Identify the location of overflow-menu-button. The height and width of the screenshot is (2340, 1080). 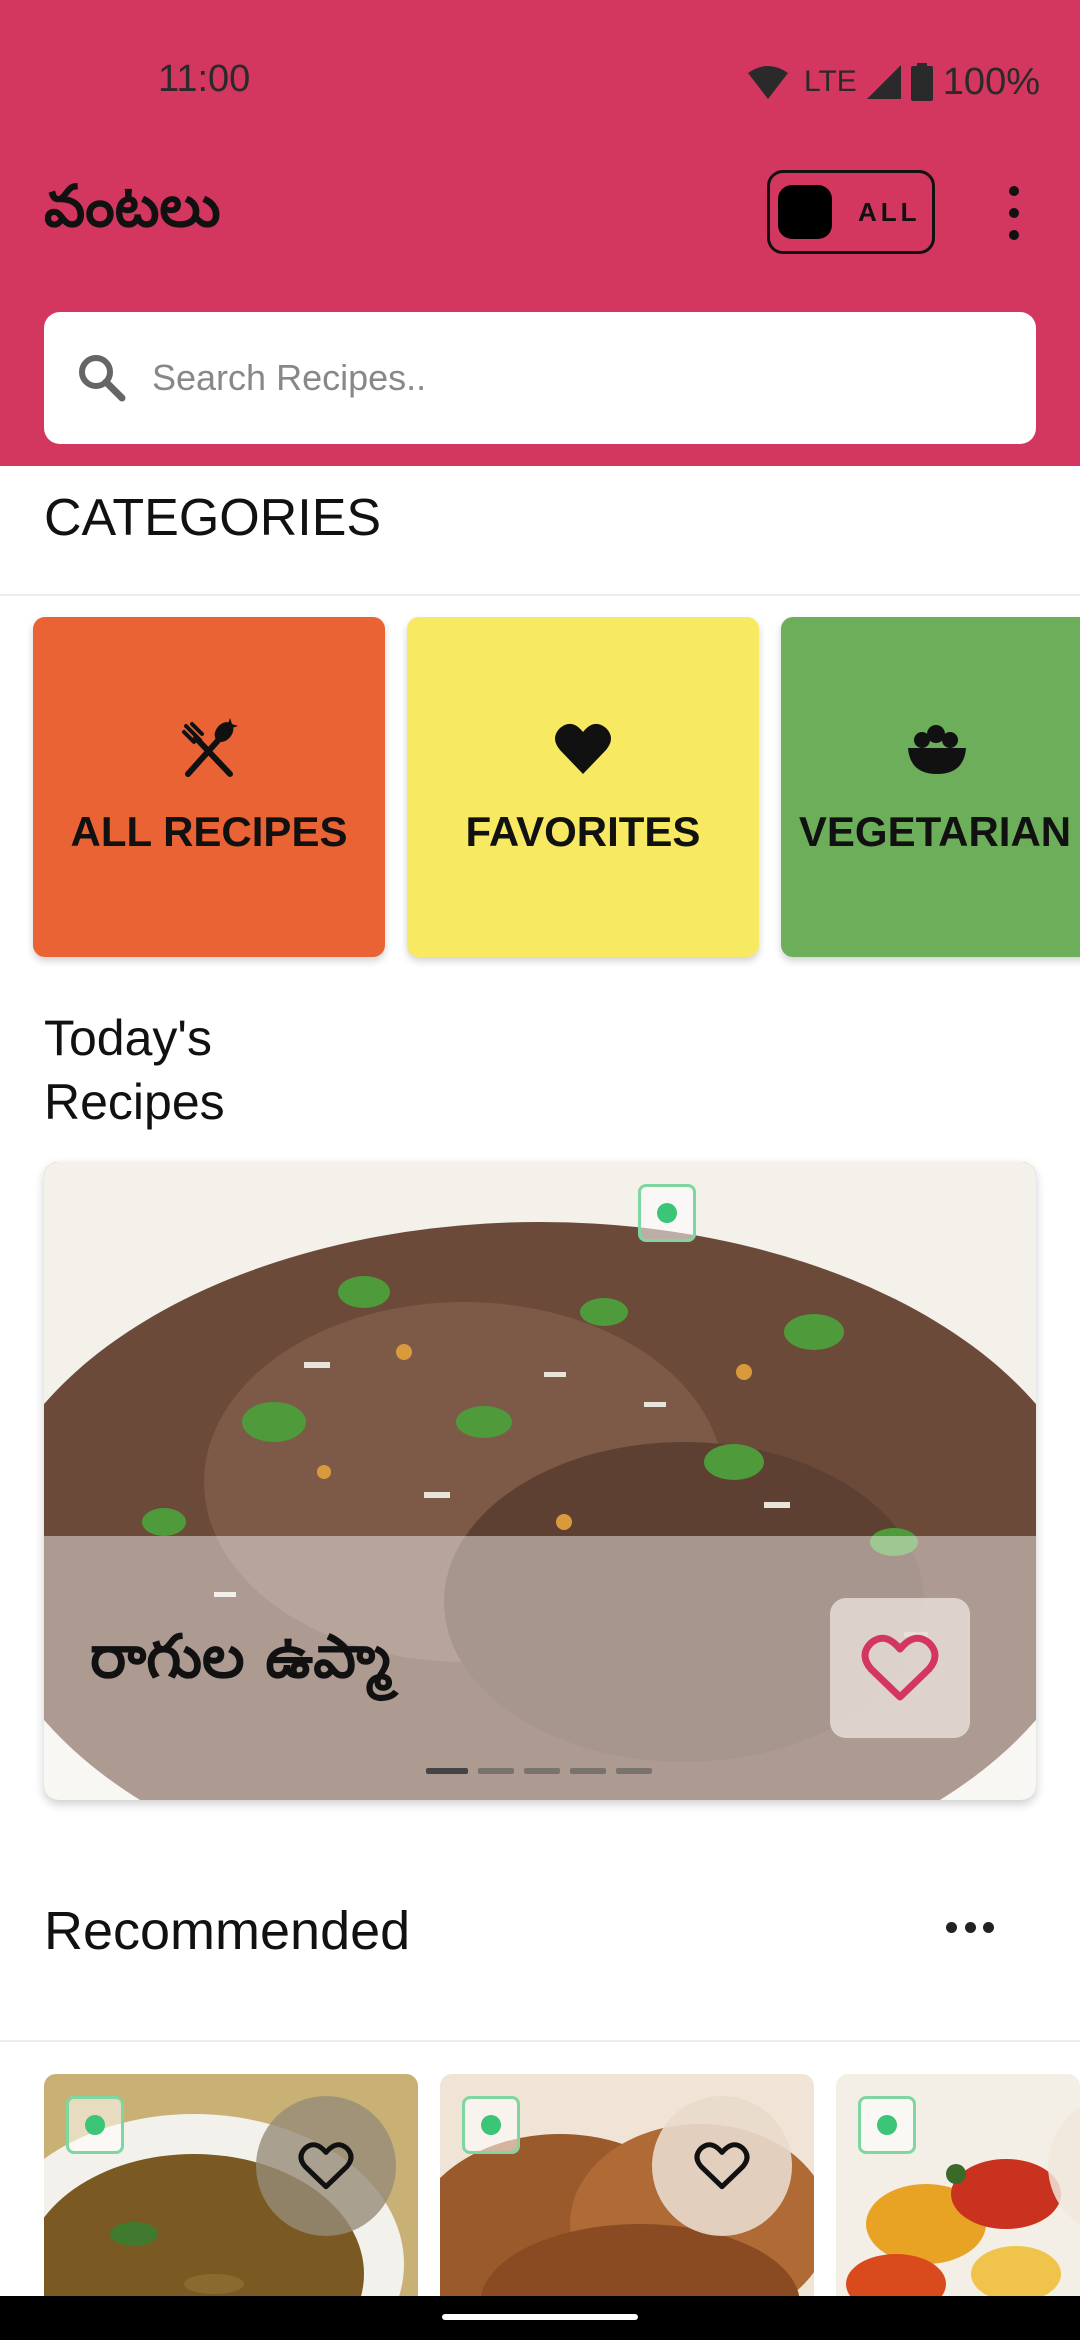
(1014, 213).